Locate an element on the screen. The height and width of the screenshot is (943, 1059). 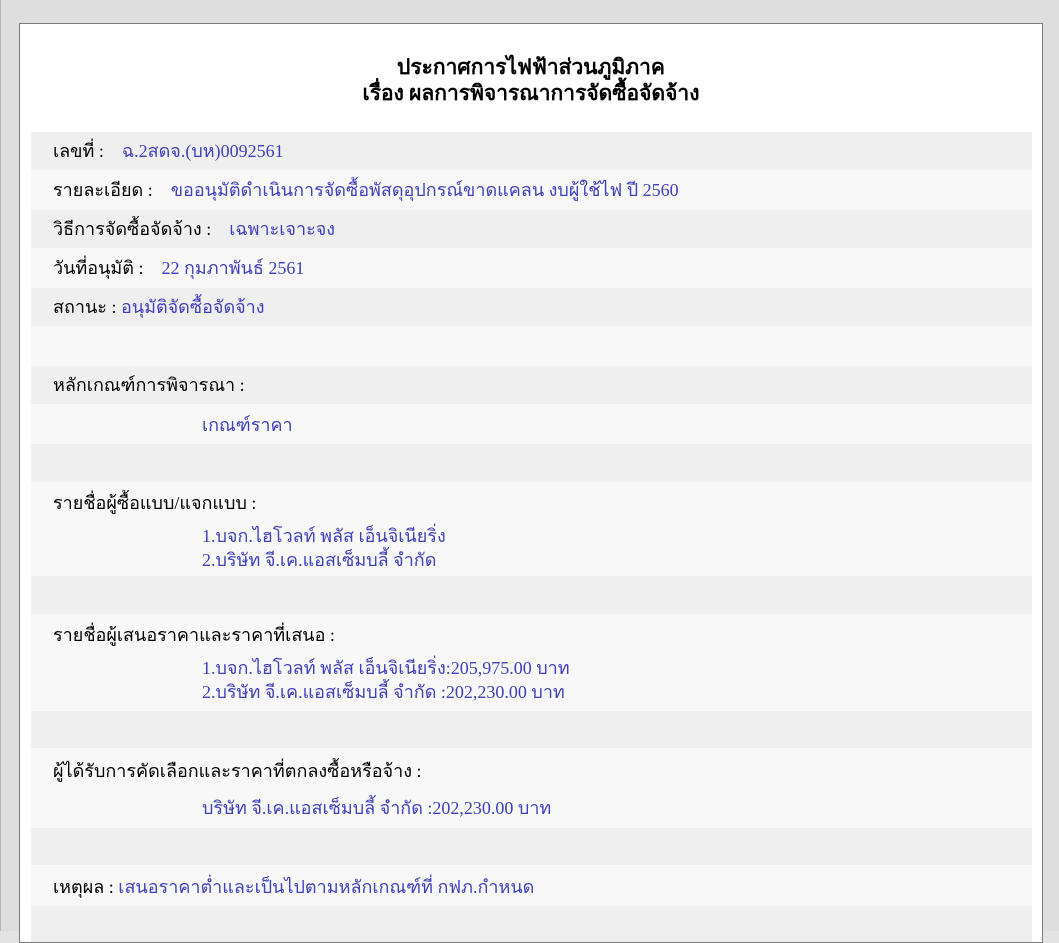
bidders-label-row: รายชื่อผู้เสนอราคาและราคาที่เสนอ : is located at coordinates (531, 633).